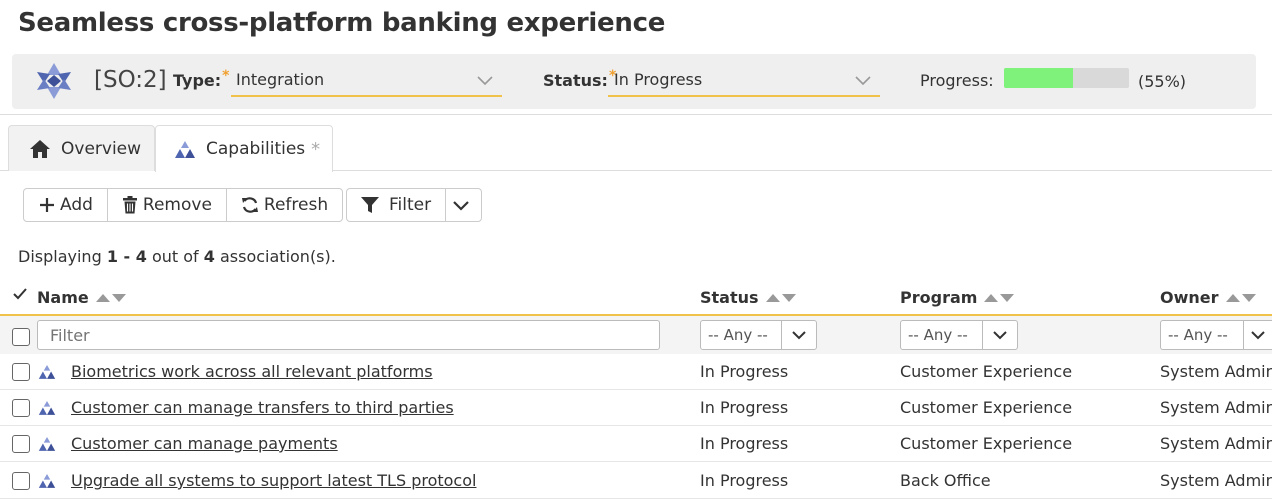  Describe the element at coordinates (130, 80) in the screenshot. I see `artifact-token: [SO:2]` at that location.